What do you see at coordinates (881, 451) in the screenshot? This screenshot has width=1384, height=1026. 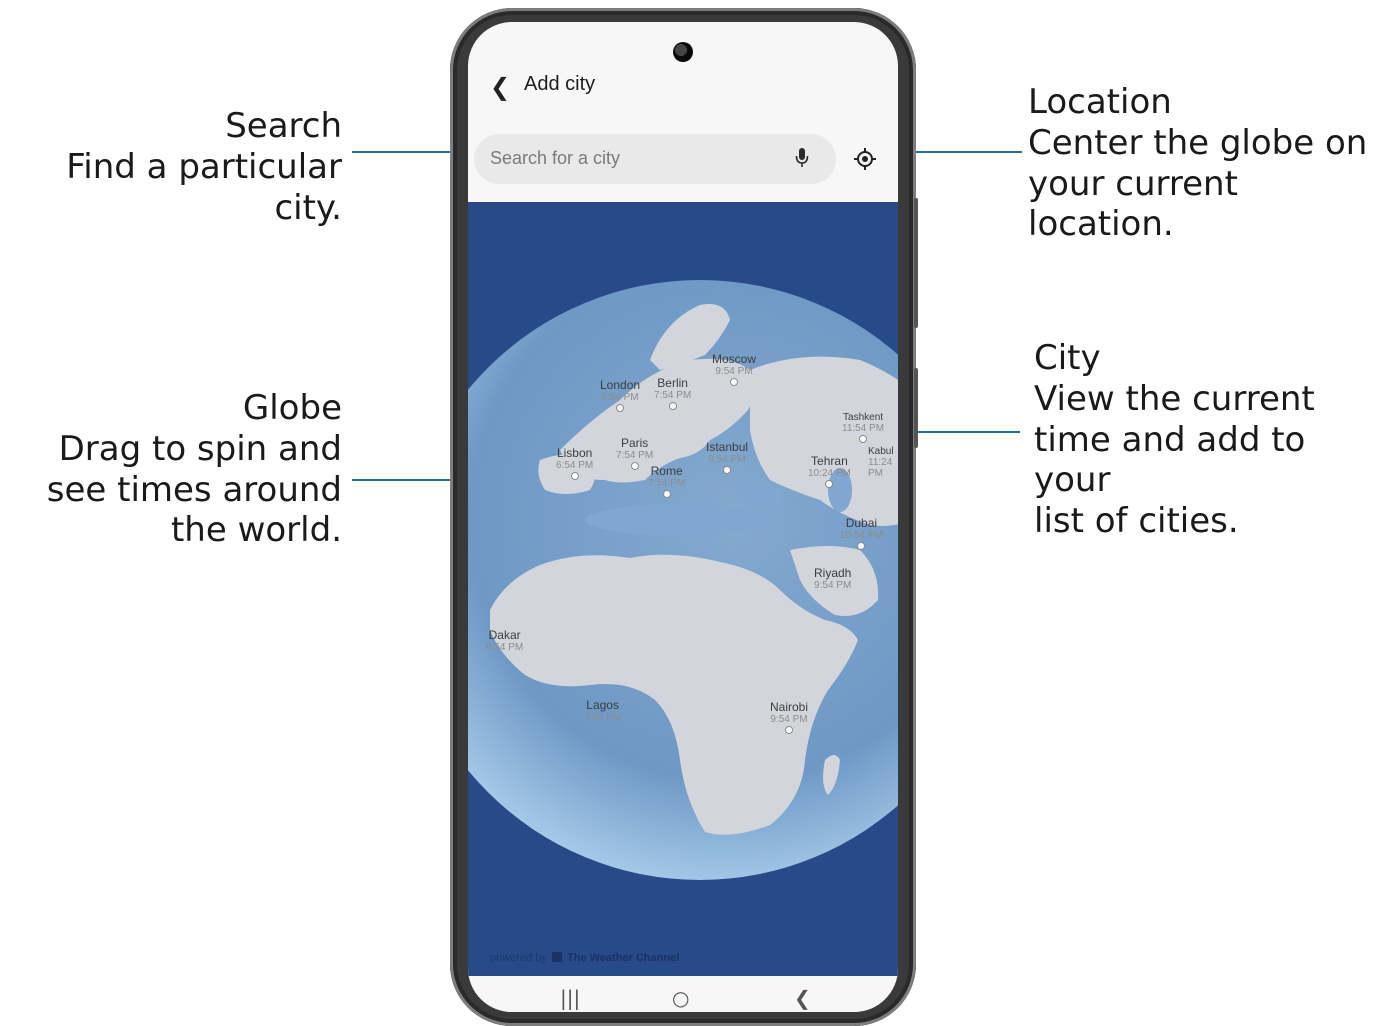 I see `city-name: Kabul` at bounding box center [881, 451].